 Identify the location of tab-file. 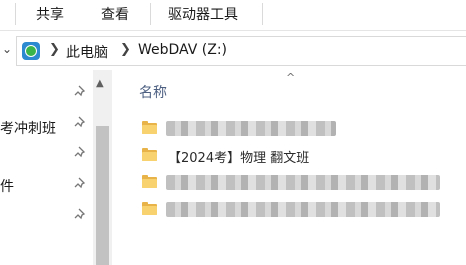
(7, 15).